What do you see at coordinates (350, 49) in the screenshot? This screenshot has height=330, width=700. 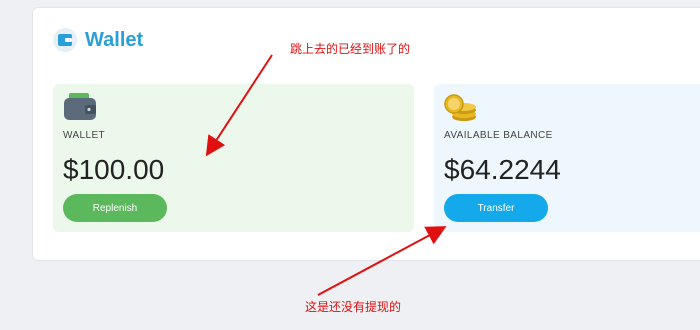 I see `annotation-top: 跳上去的已经到账了的` at bounding box center [350, 49].